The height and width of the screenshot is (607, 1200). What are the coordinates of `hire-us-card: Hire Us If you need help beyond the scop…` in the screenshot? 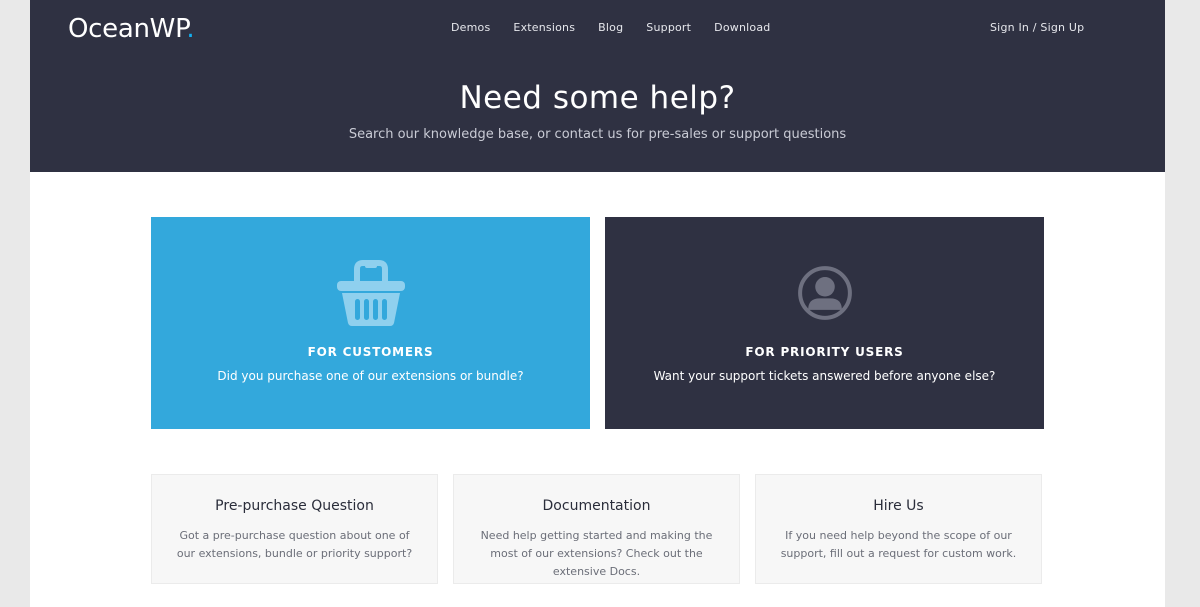 It's located at (898, 529).